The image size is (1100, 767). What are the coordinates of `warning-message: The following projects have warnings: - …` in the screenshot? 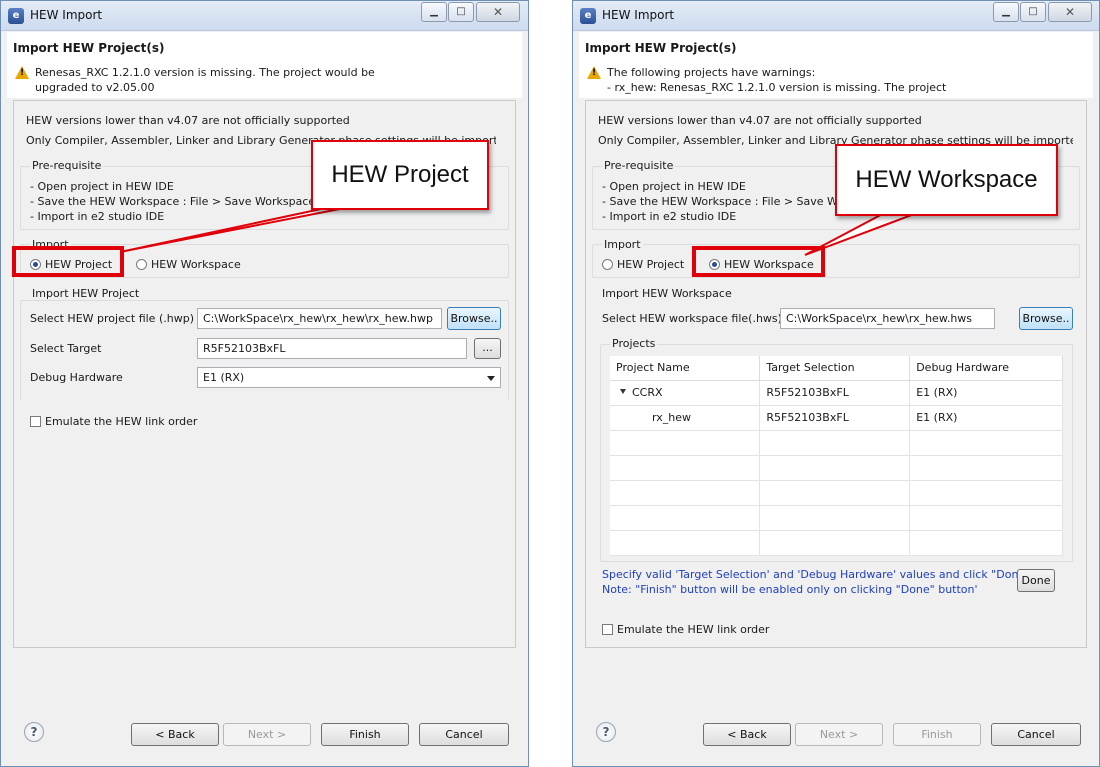 It's located at (777, 80).